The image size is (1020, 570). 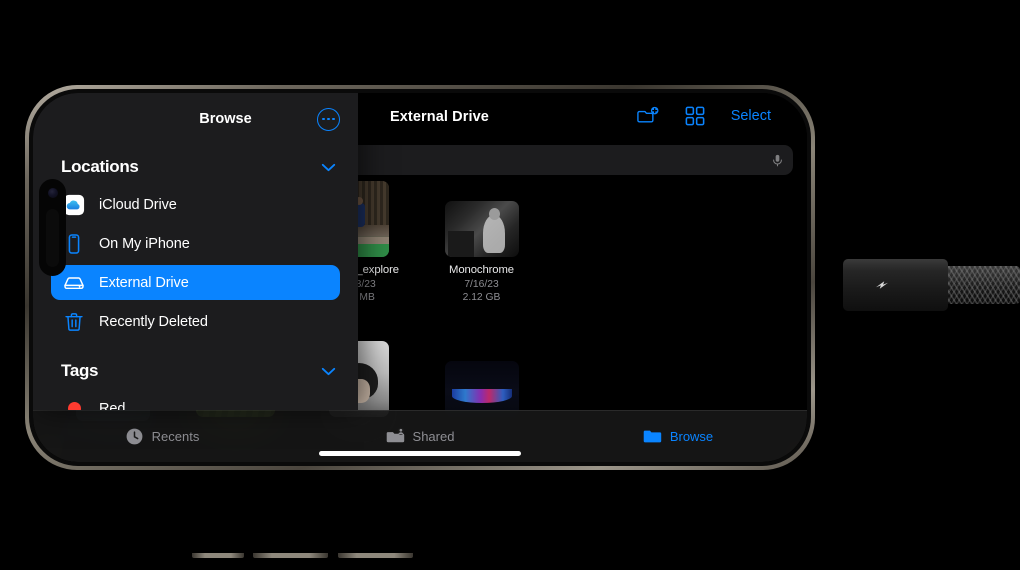 What do you see at coordinates (112, 405) in the screenshot?
I see `sidebar-item-label: Red` at bounding box center [112, 405].